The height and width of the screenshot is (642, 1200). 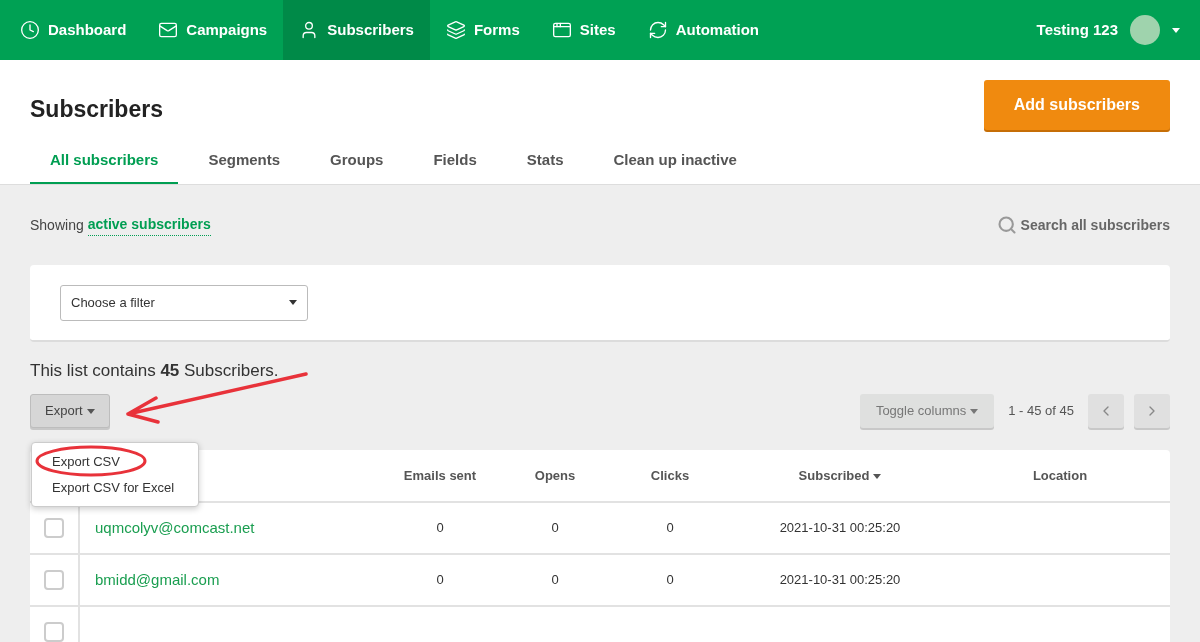 I want to click on search-icon, so click(x=1006, y=225).